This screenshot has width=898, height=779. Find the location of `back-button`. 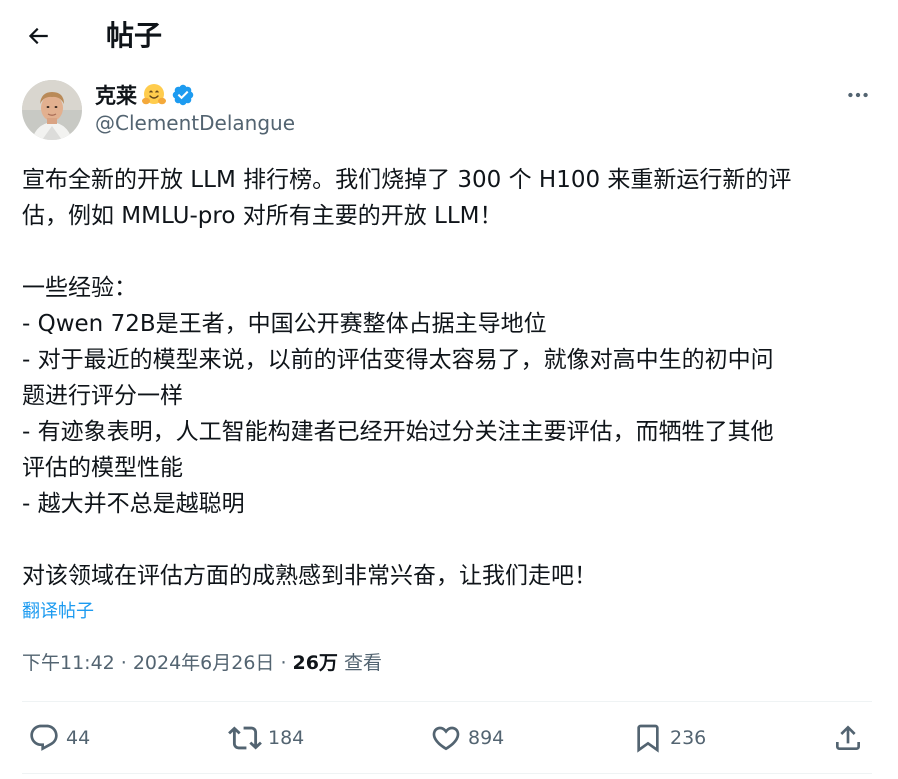

back-button is located at coordinates (38, 36).